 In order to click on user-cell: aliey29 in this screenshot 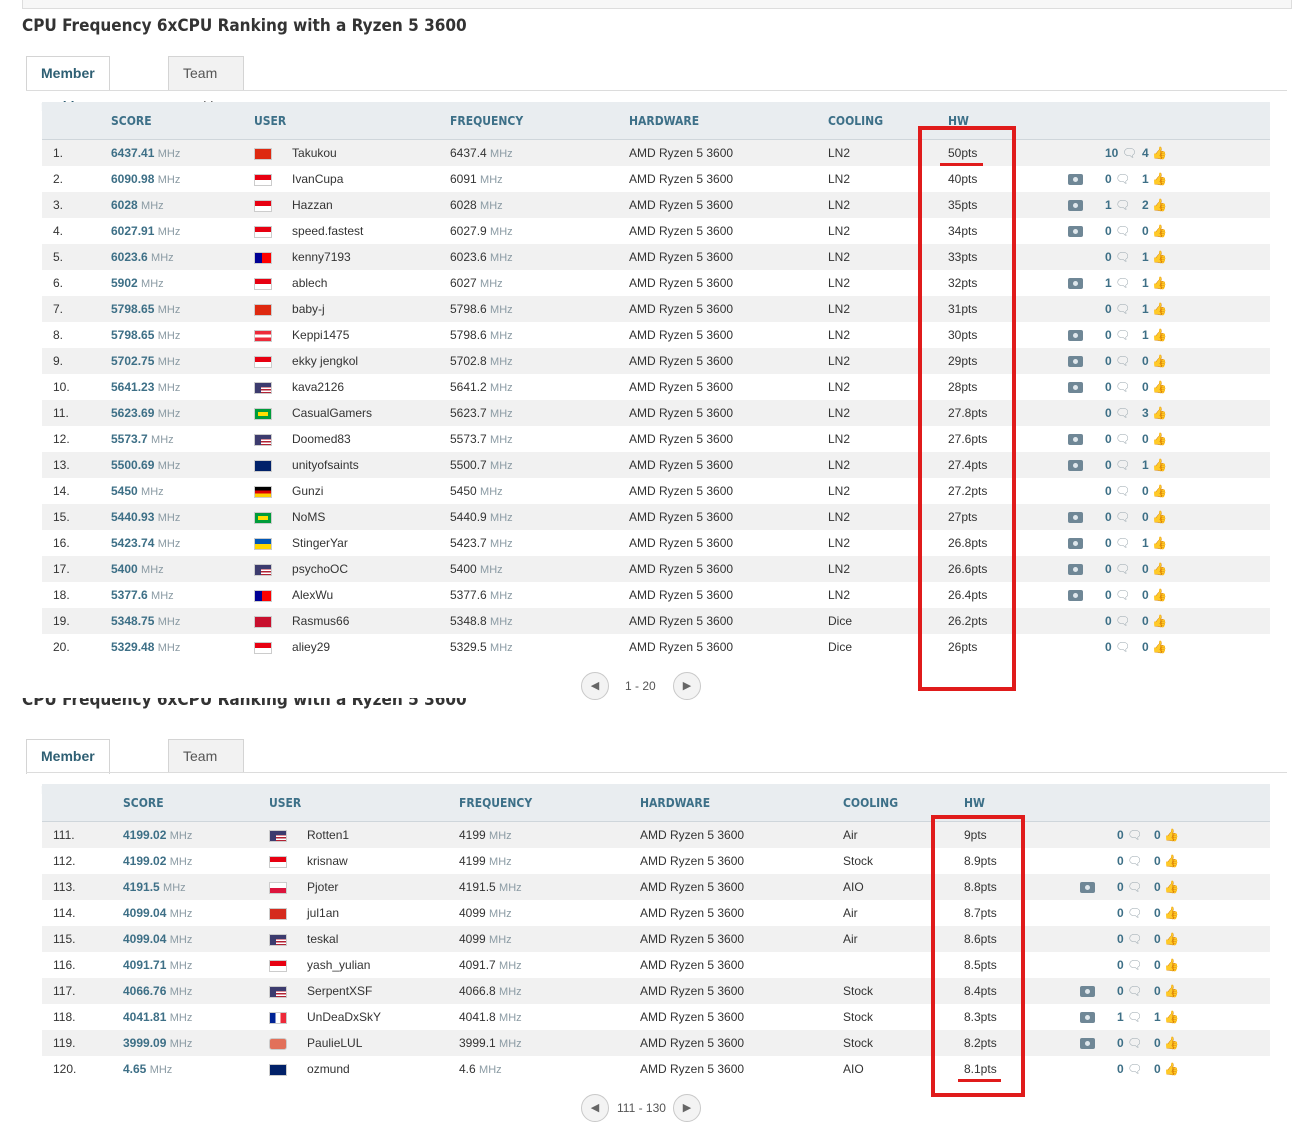, I will do `click(352, 647)`.